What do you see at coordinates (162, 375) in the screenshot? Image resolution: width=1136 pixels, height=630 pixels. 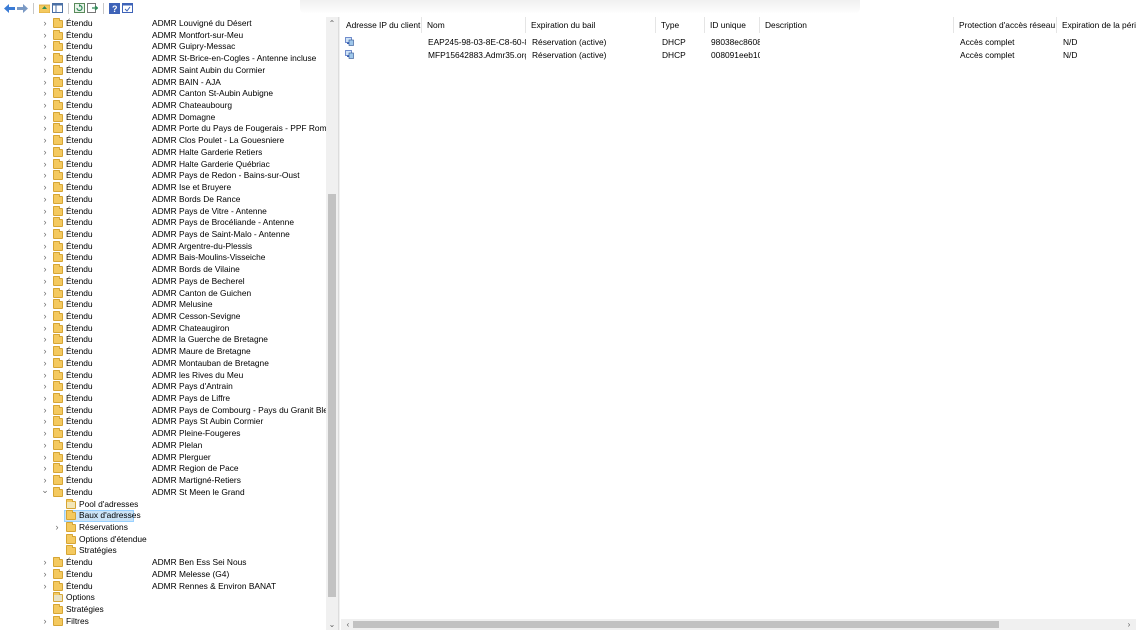 I see `tree-item-scope: › Étendue ADMR les Rives du Meu` at bounding box center [162, 375].